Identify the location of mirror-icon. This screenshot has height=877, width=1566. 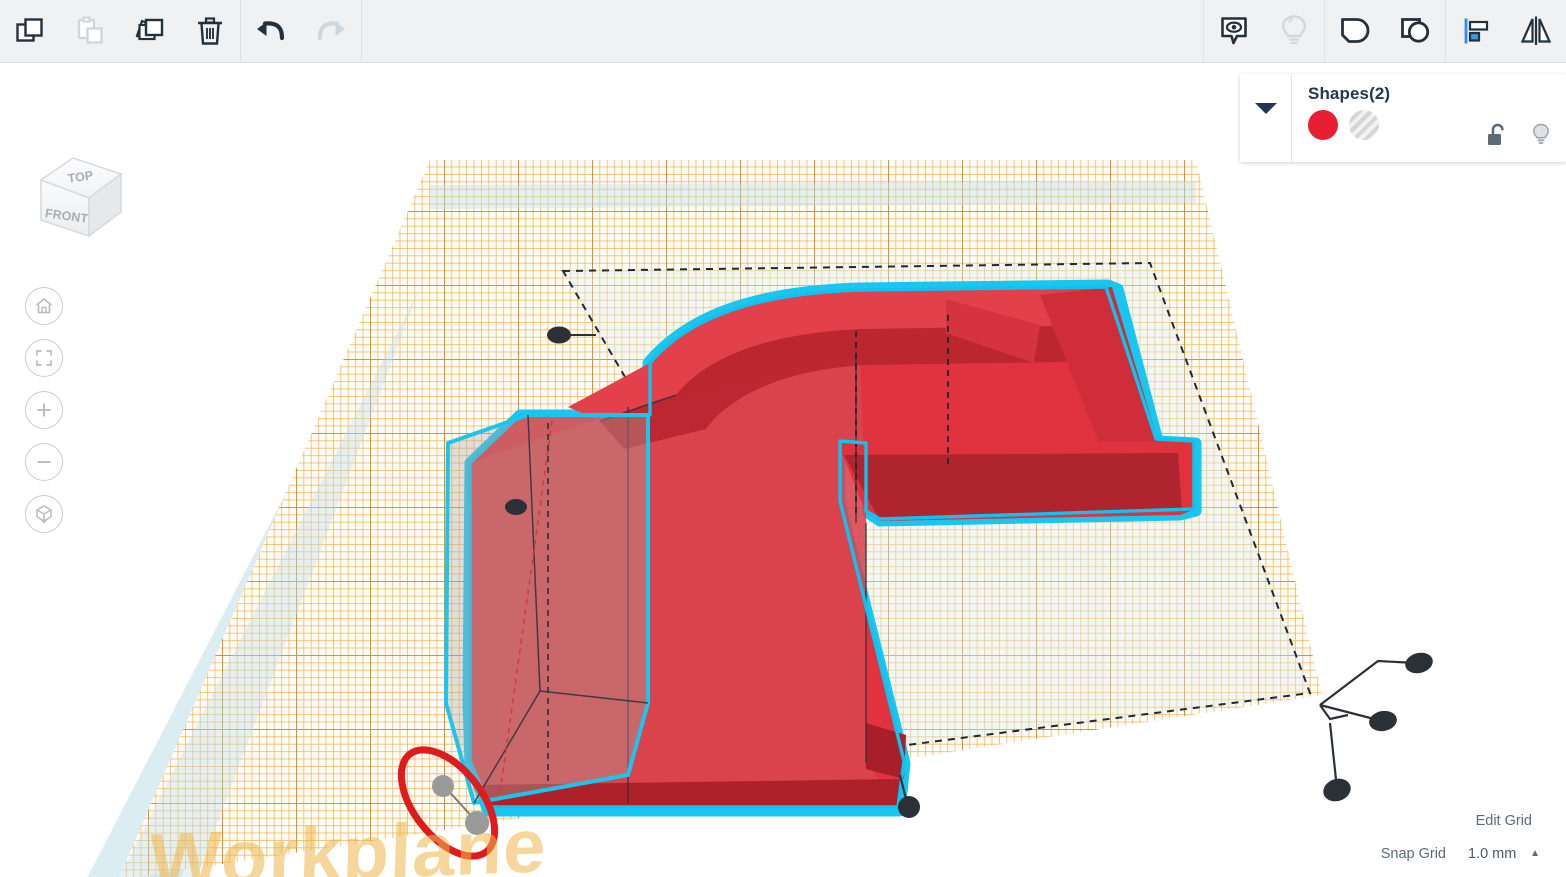
(1536, 30).